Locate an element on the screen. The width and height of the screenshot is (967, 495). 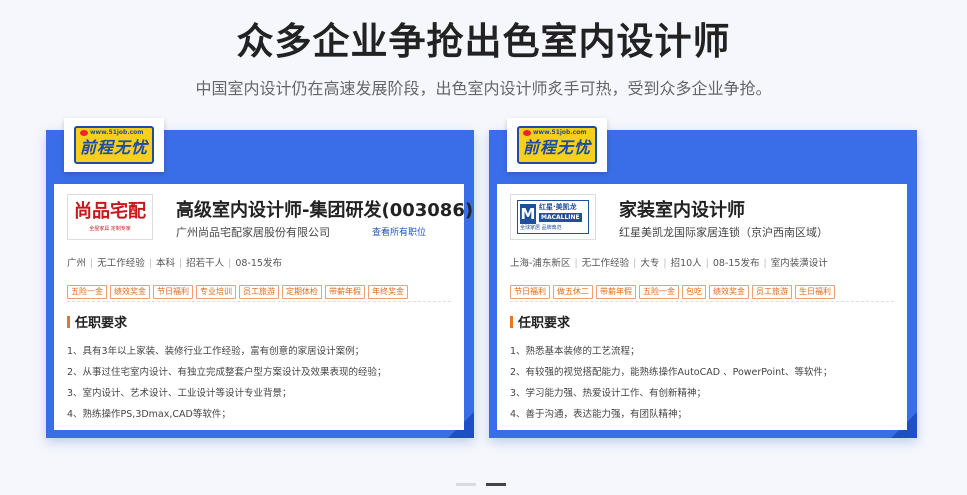
requirement-item: 3、室内设计、艺术设计、工业设计等设计专业背景； is located at coordinates (179, 393).